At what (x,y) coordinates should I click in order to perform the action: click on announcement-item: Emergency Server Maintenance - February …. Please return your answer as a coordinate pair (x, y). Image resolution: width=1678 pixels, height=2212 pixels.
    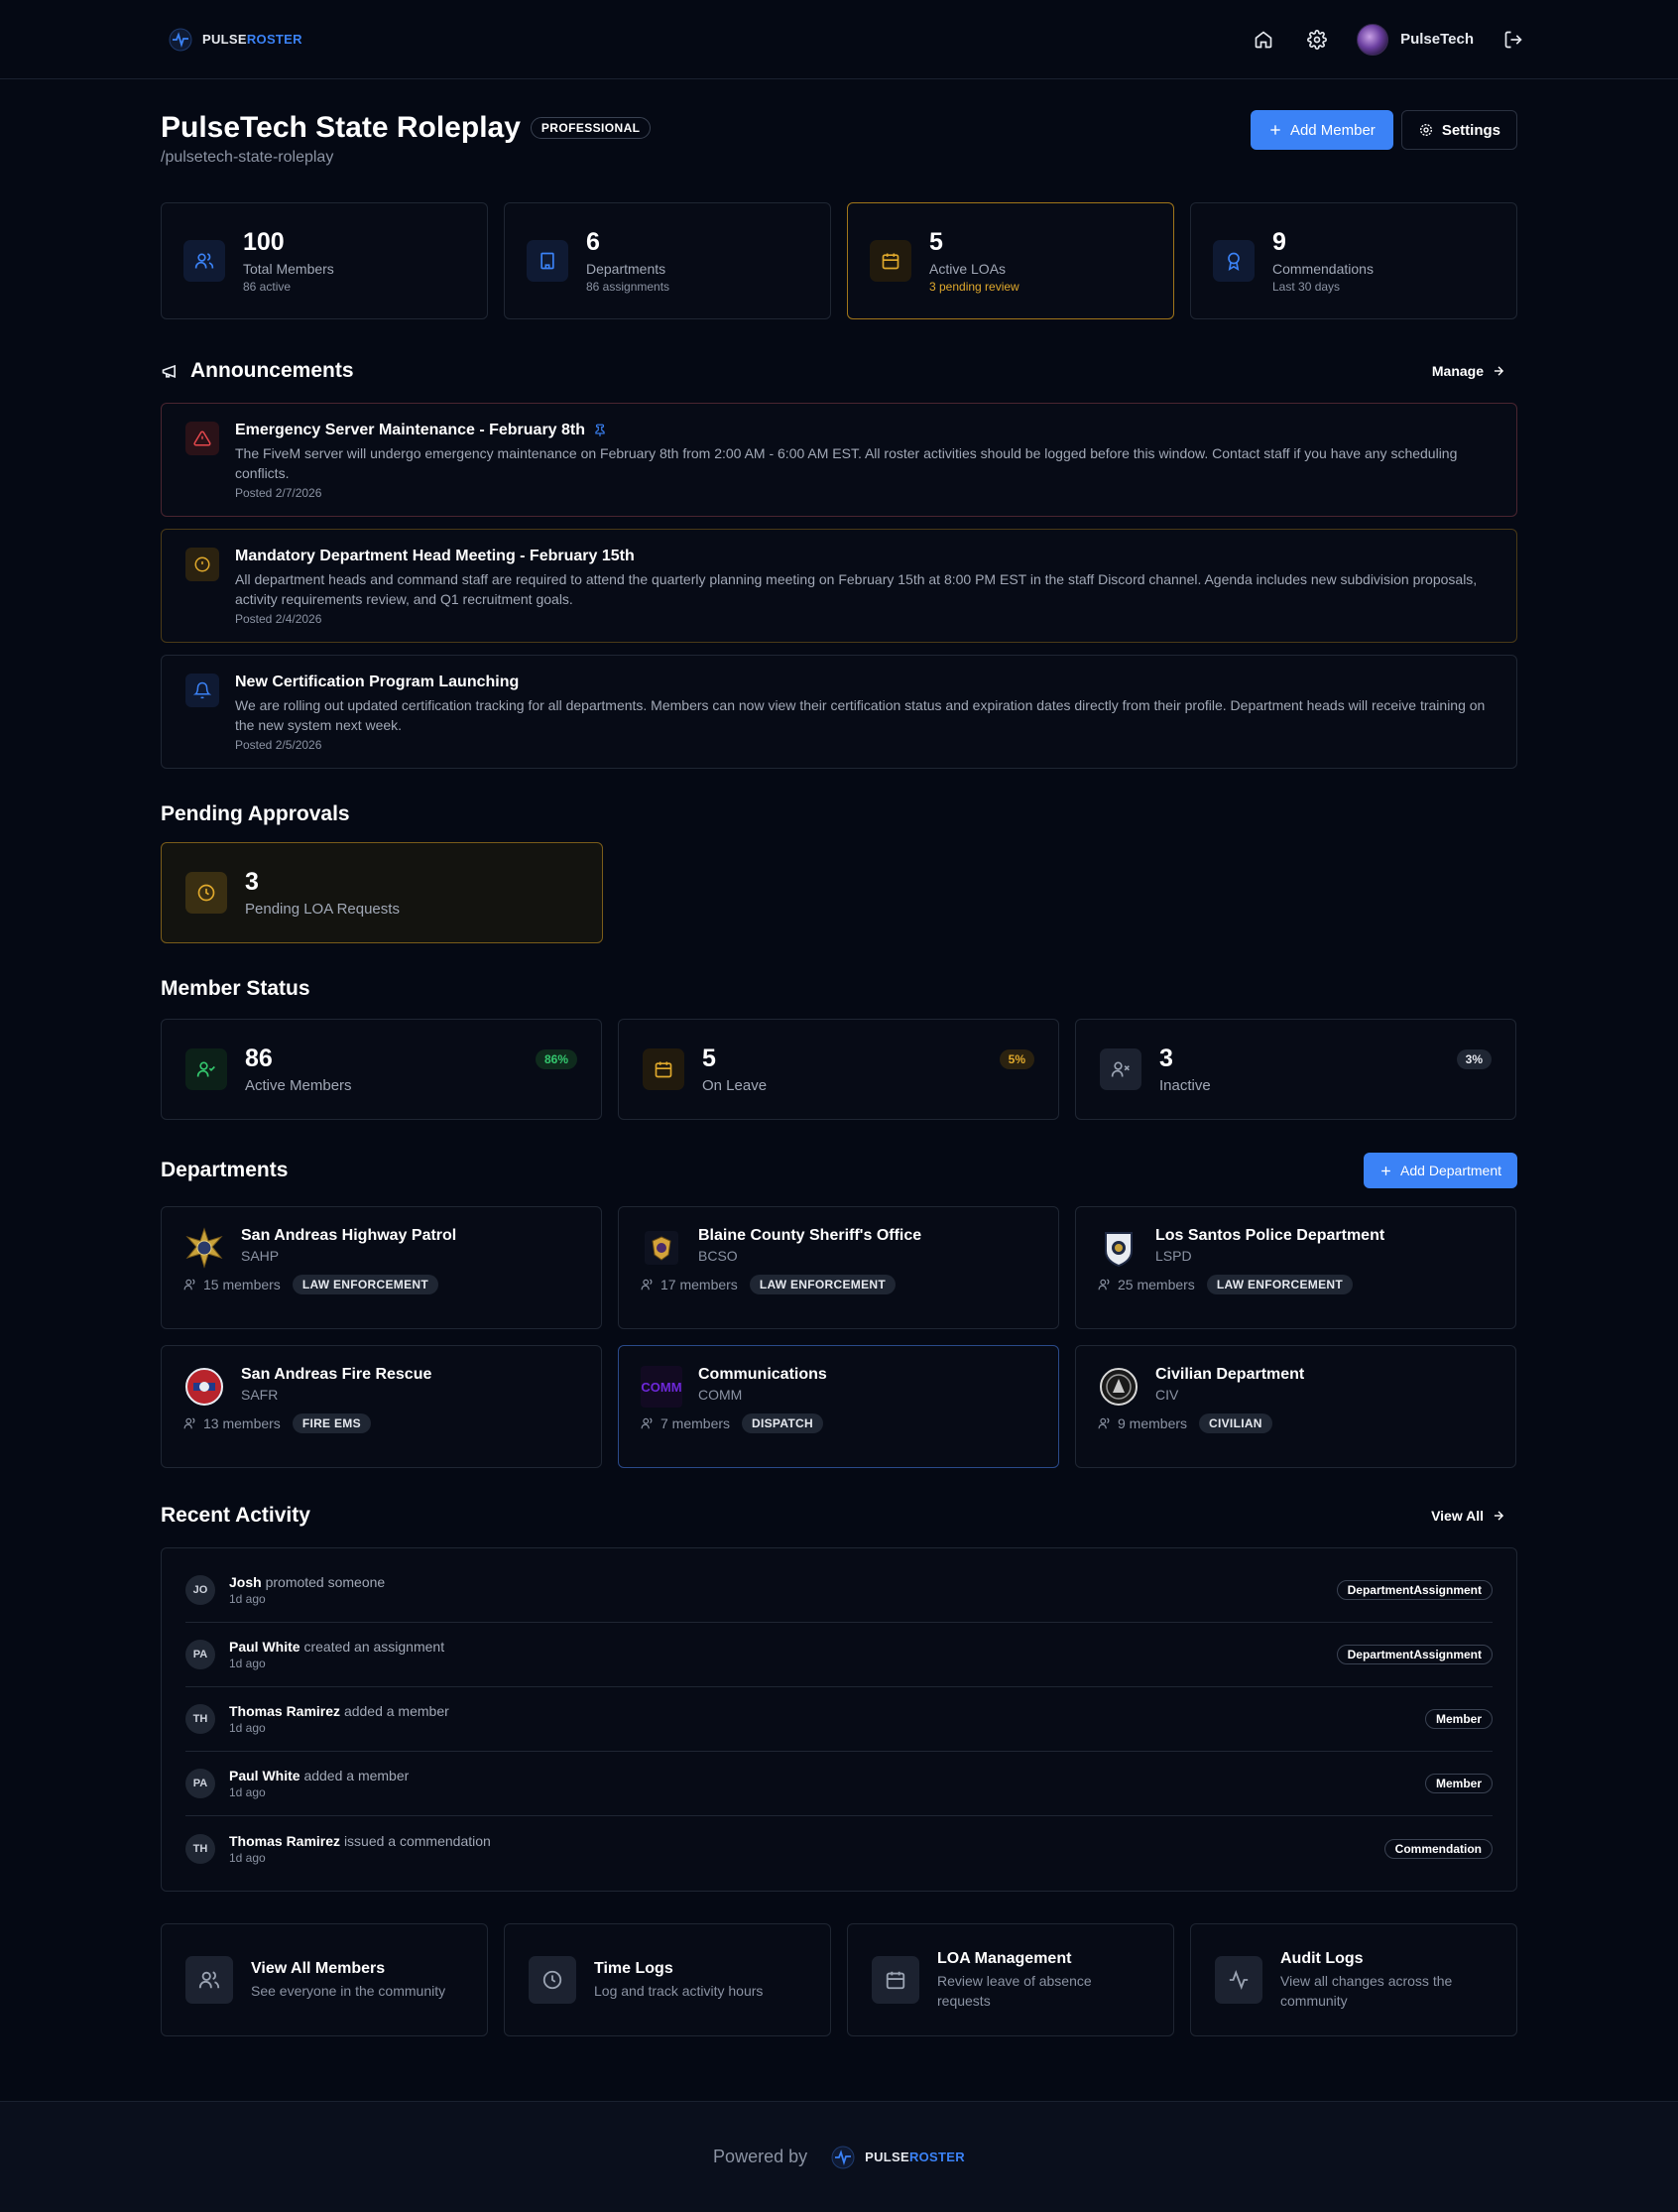
    Looking at the image, I should click on (839, 460).